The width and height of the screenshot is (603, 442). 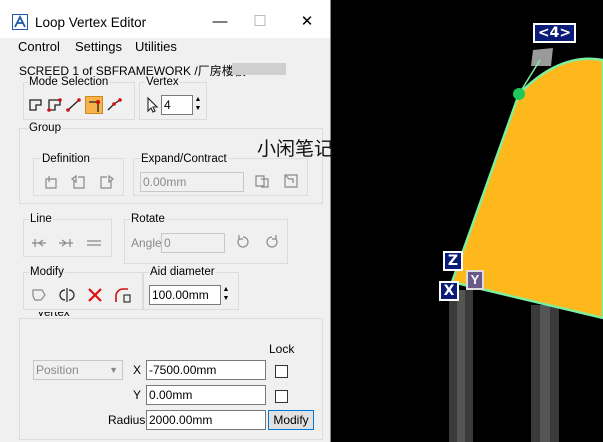 I want to click on x-coordinate-input: -7500.00mm, so click(x=206, y=370).